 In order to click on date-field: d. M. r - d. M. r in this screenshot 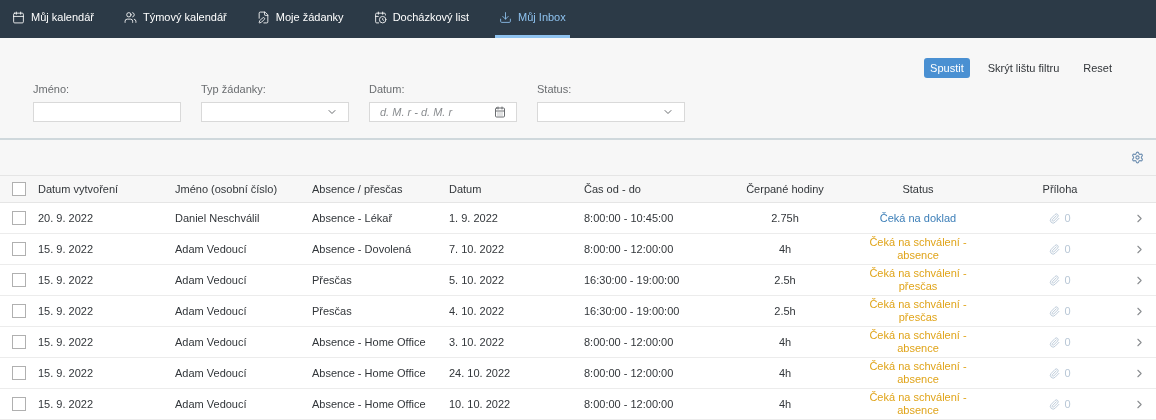, I will do `click(443, 112)`.